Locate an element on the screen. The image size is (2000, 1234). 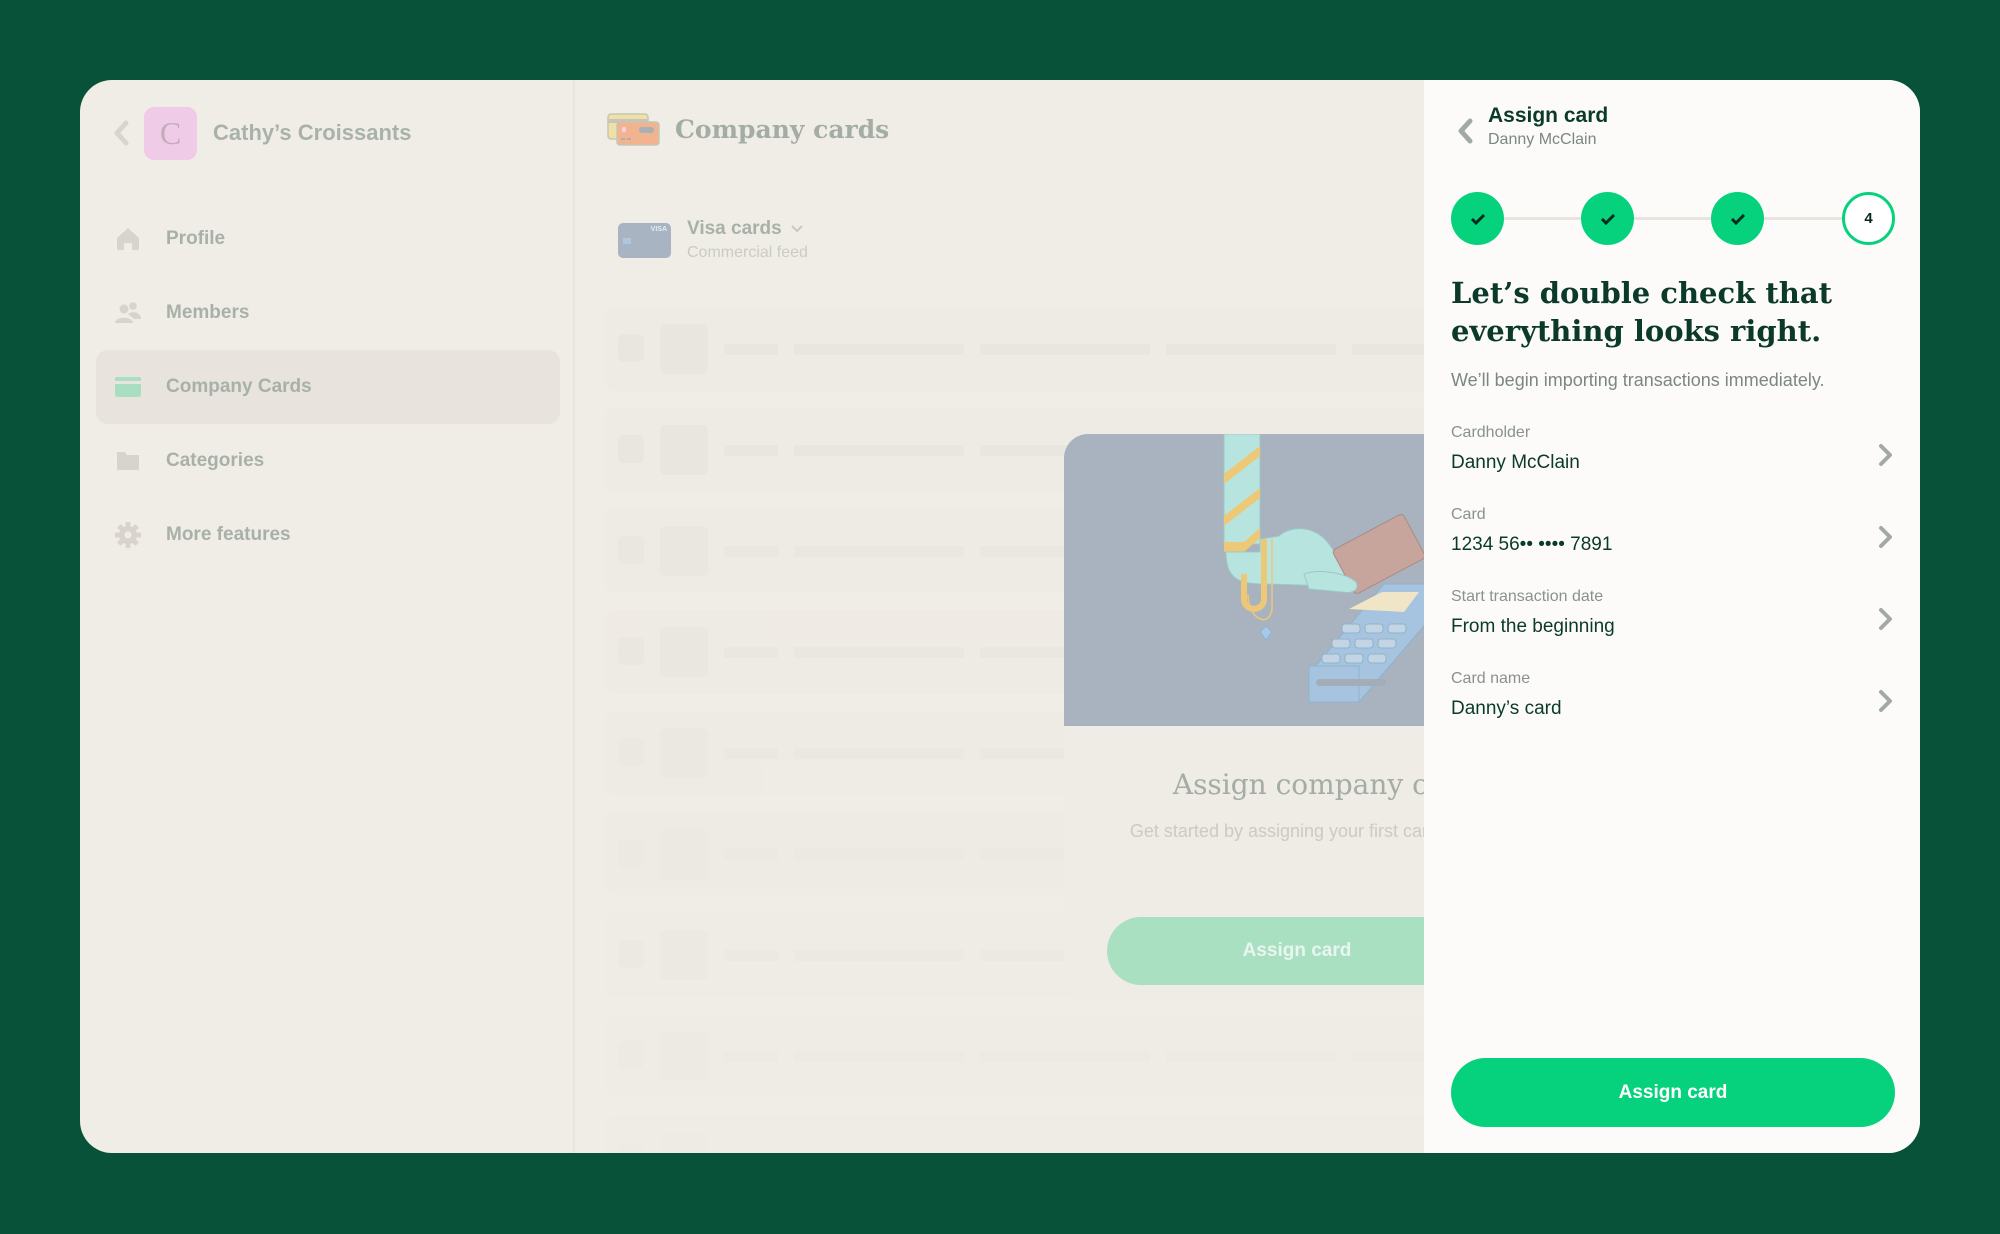
field-value: Danny’s card is located at coordinates (1506, 708).